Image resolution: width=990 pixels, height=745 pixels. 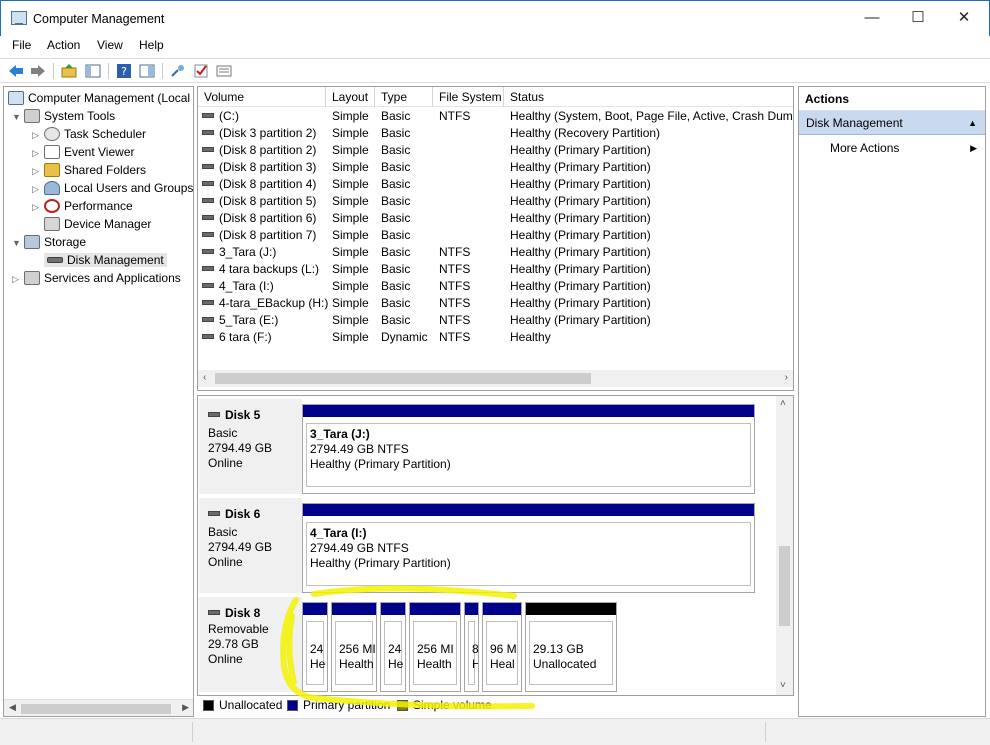 What do you see at coordinates (872, 18) in the screenshot?
I see `minimize-button: —` at bounding box center [872, 18].